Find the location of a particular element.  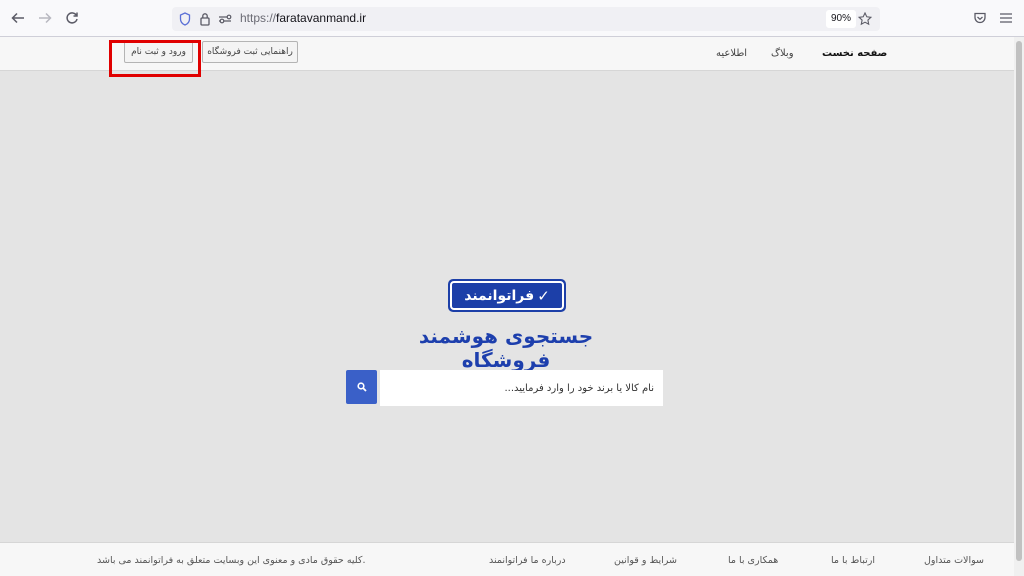

scrollbar-thumb is located at coordinates (1019, 301).